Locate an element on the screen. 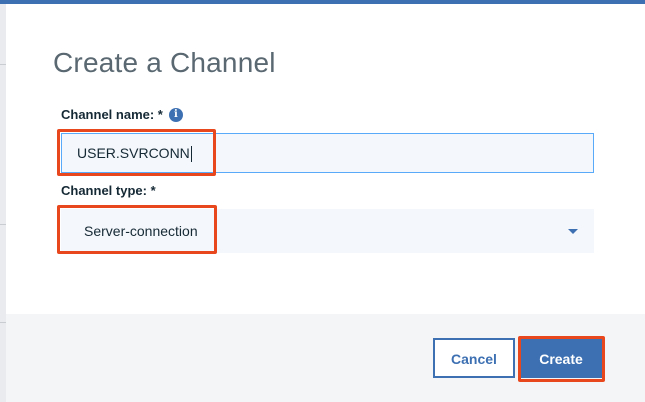 The width and height of the screenshot is (645, 402). text-caret is located at coordinates (191, 154).